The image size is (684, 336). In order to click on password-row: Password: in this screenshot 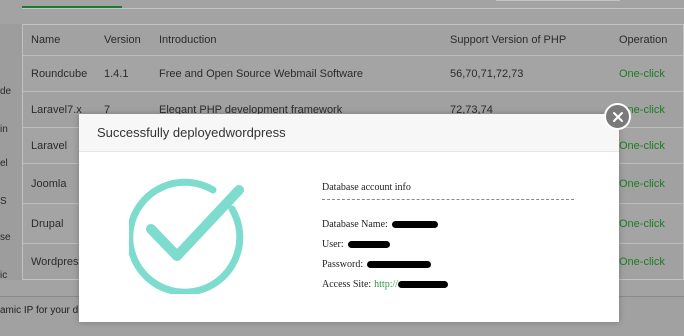, I will do `click(377, 264)`.